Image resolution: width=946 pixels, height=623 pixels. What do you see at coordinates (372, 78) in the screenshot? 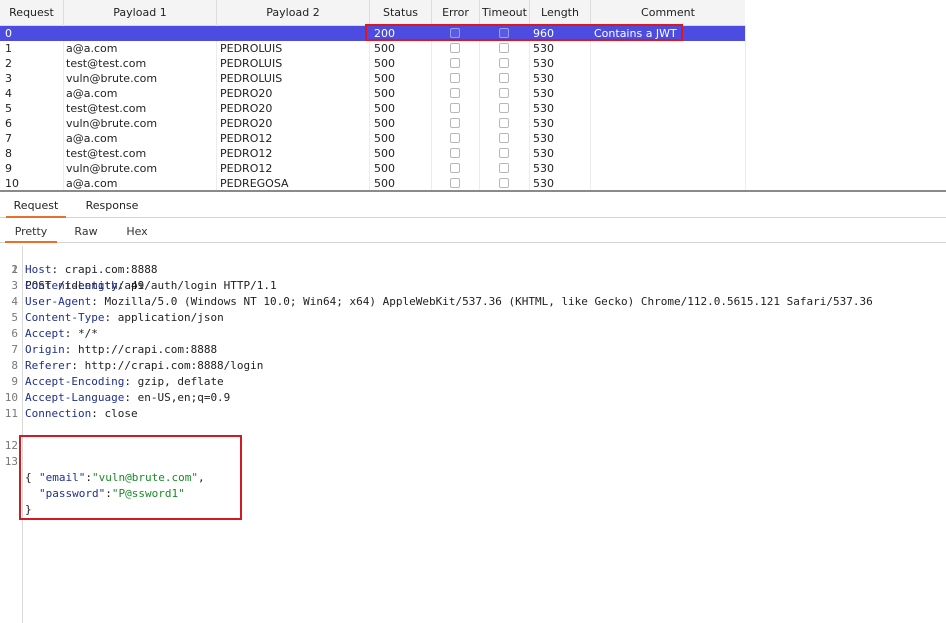
I see `table-row: 3 vuln@brute.com PEDROLUIS 500 530` at bounding box center [372, 78].